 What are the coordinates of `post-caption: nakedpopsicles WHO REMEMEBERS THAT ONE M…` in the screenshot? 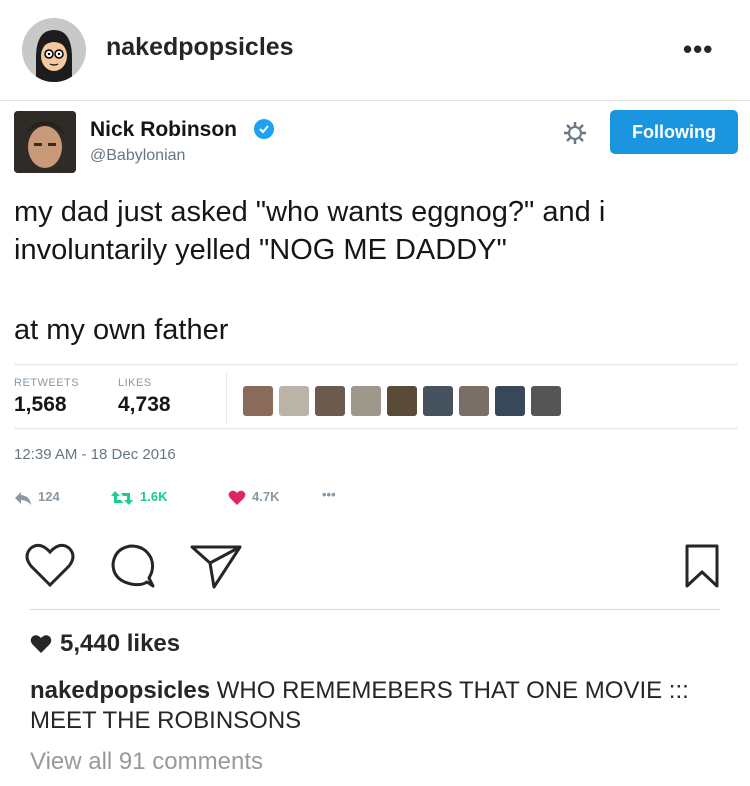 It's located at (375, 706).